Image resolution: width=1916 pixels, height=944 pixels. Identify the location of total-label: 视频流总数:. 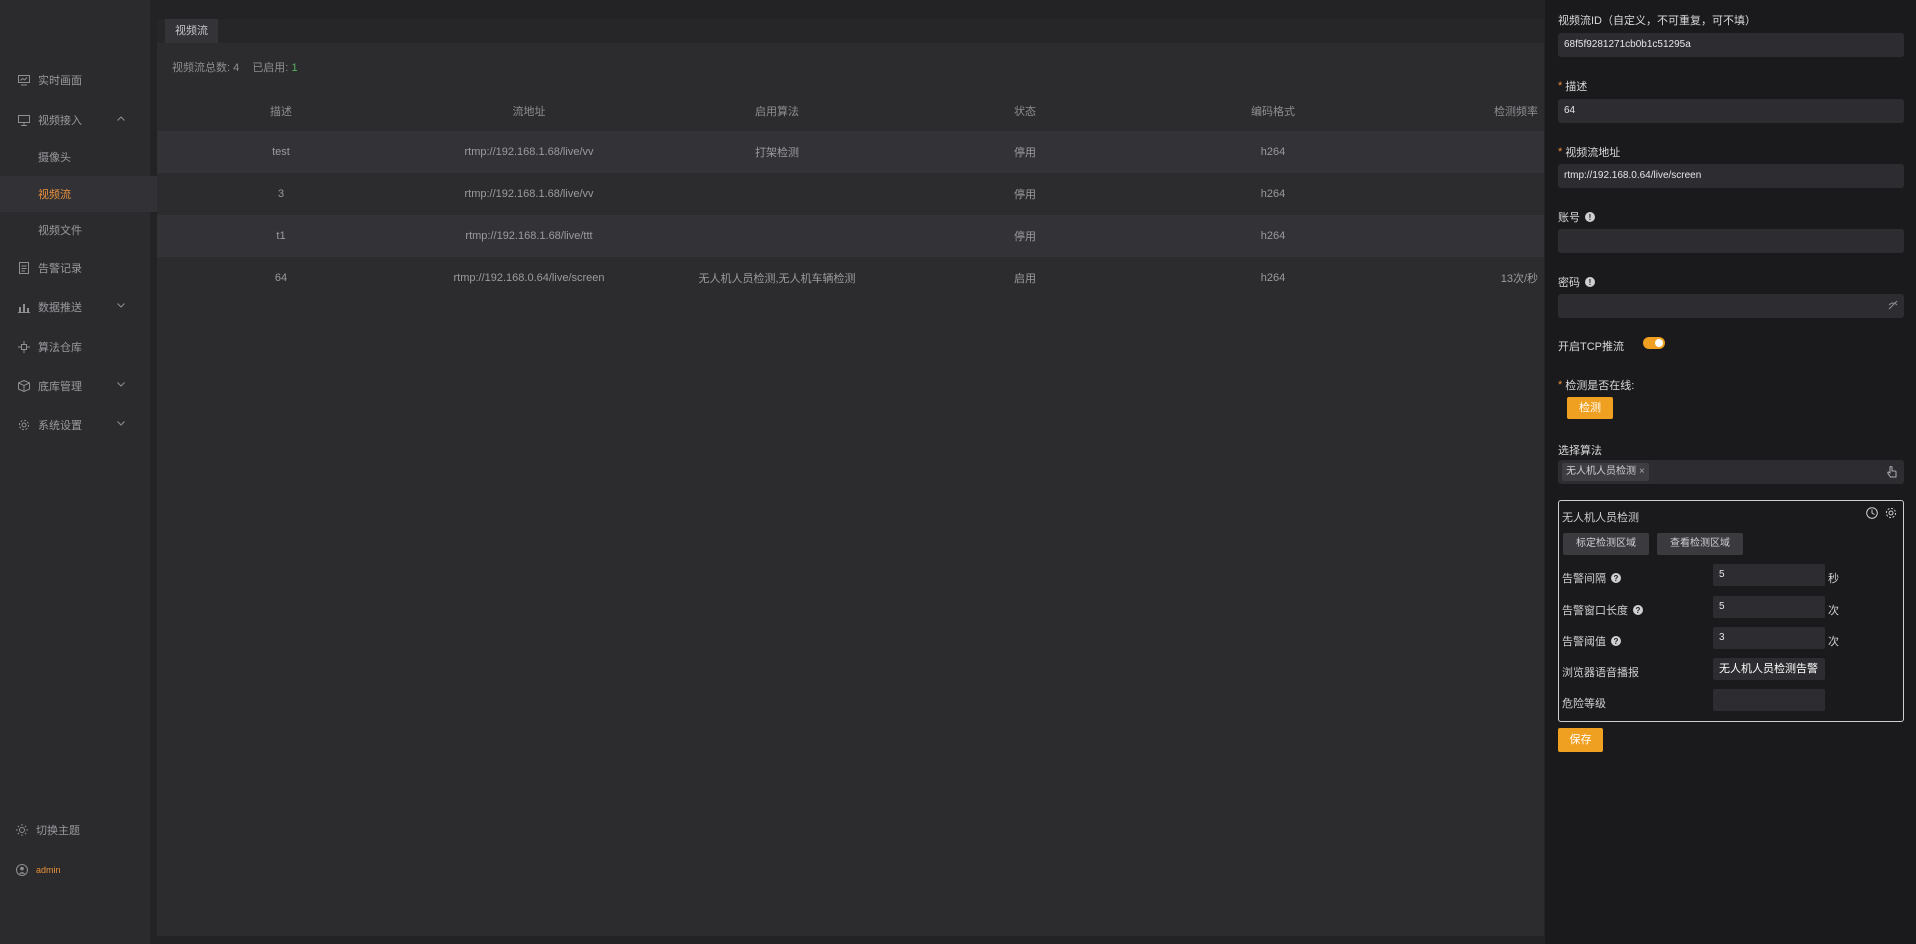
(201, 68).